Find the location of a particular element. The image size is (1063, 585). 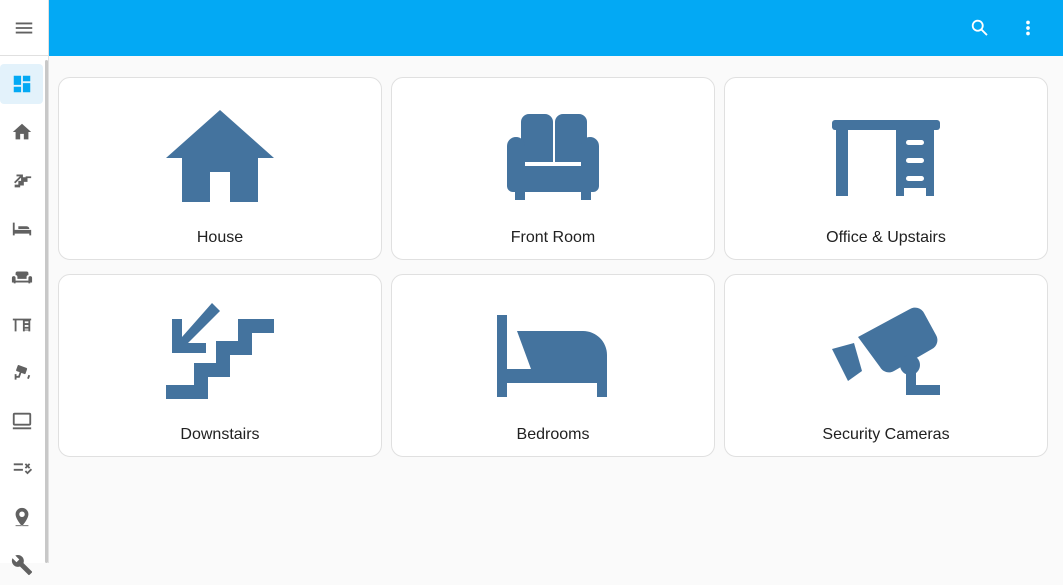

card-label: Bedrooms is located at coordinates (553, 434).